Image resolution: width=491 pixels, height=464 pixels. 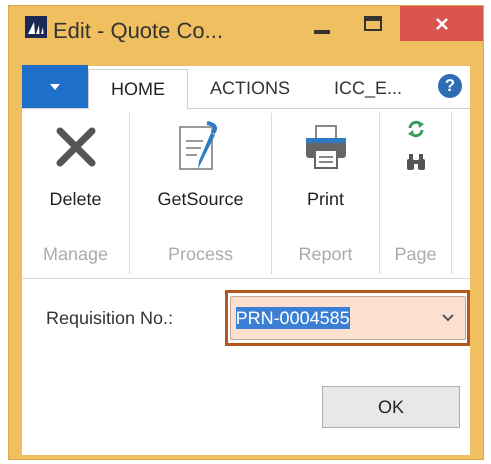 What do you see at coordinates (391, 407) in the screenshot?
I see `ok-button: OK` at bounding box center [391, 407].